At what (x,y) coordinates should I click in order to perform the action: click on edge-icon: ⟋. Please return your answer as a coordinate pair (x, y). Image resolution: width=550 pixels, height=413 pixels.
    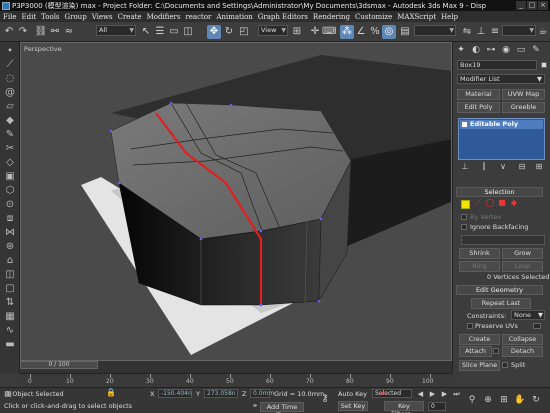
    Looking at the image, I should click on (10, 64).